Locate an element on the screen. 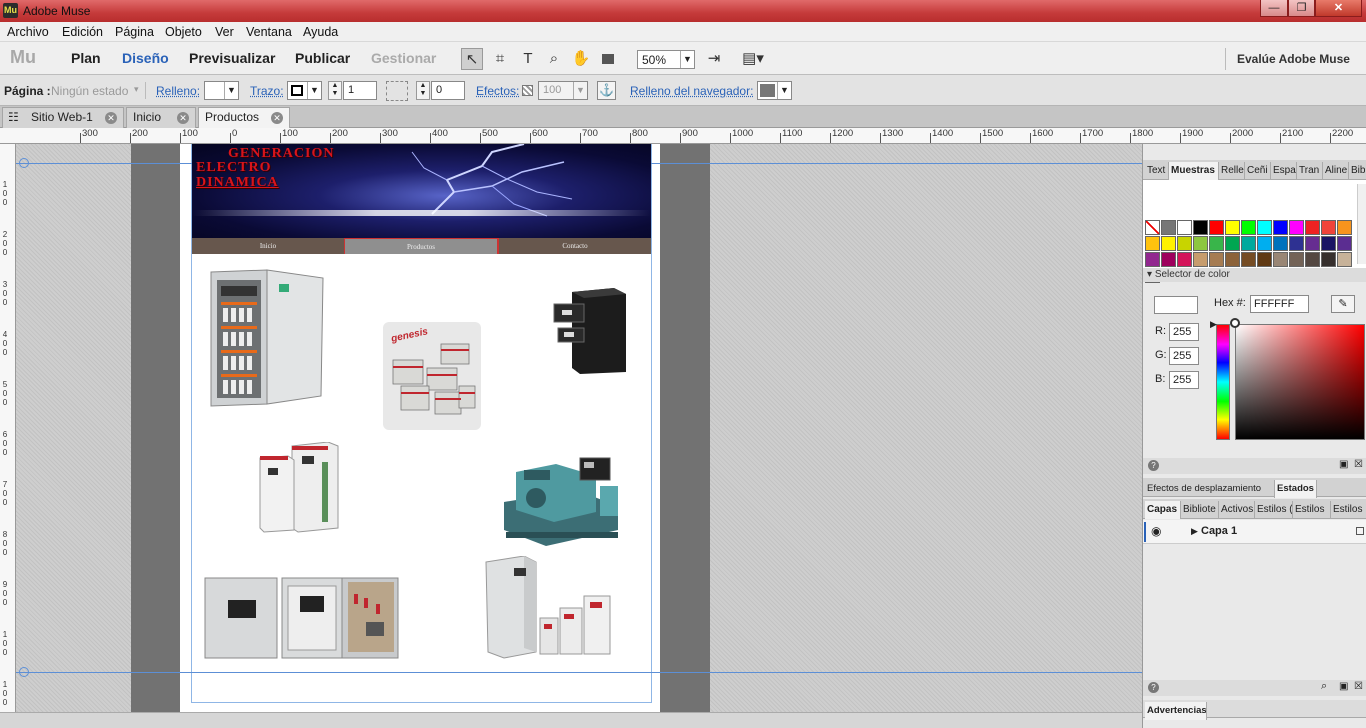 Image resolution: width=1366 pixels, height=728 pixels. place-icon: ⇥ is located at coordinates (714, 59).